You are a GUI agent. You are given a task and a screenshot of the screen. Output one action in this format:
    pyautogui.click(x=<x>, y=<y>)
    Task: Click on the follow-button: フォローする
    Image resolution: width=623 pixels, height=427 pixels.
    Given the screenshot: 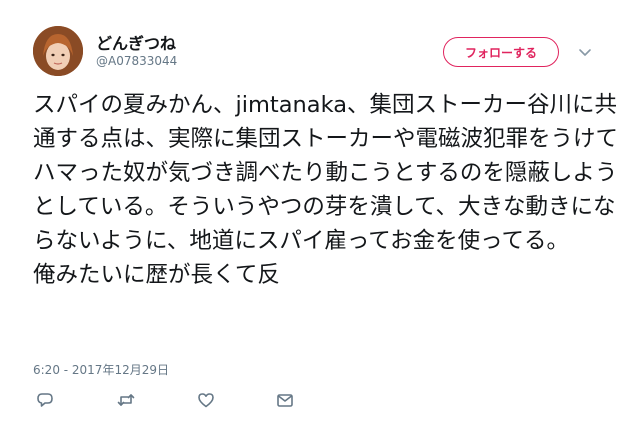 What is the action you would take?
    pyautogui.click(x=501, y=52)
    